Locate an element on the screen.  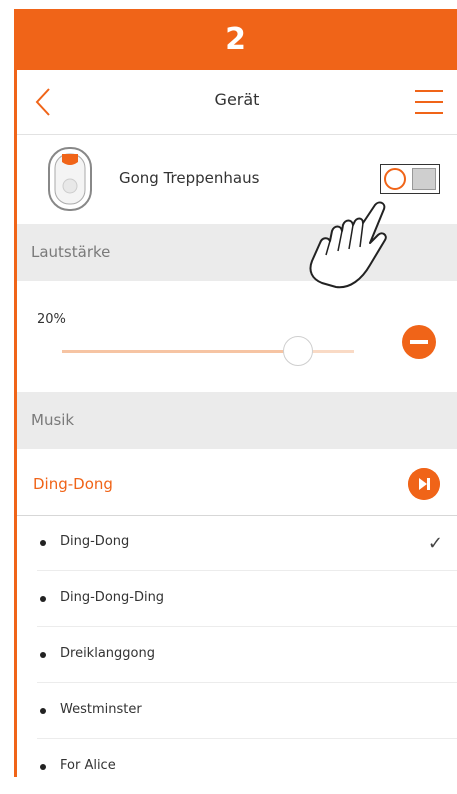
volume-value: 20% is located at coordinates (51, 319).